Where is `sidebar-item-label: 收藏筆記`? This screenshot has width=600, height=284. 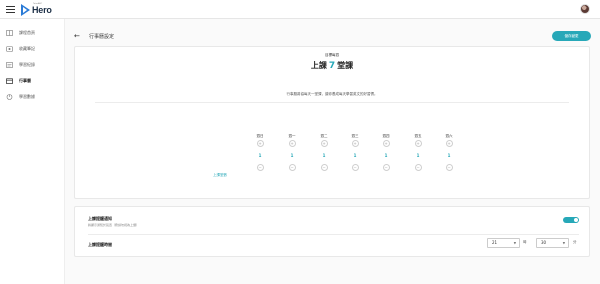
sidebar-item-label: 收藏筆記 is located at coordinates (27, 48).